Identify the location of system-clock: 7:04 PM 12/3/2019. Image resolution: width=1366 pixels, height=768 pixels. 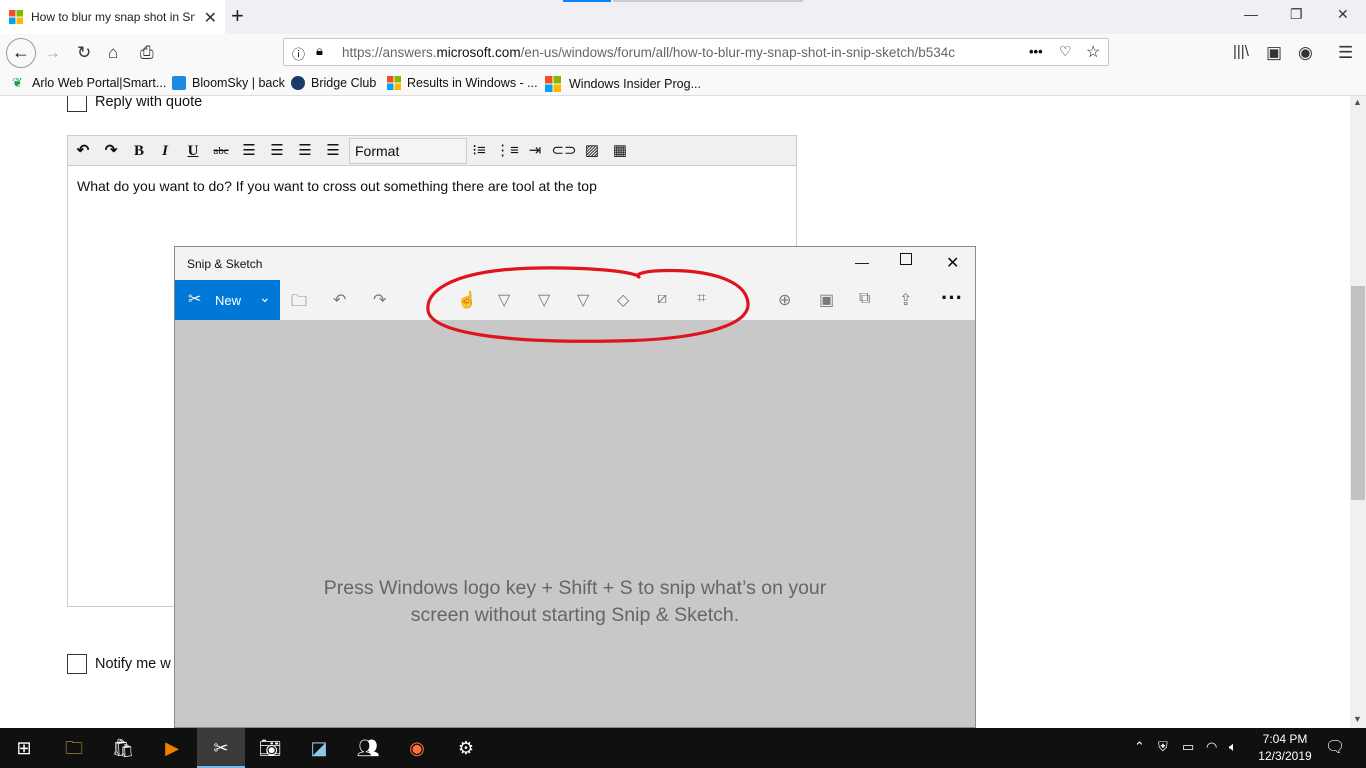
(1285, 748).